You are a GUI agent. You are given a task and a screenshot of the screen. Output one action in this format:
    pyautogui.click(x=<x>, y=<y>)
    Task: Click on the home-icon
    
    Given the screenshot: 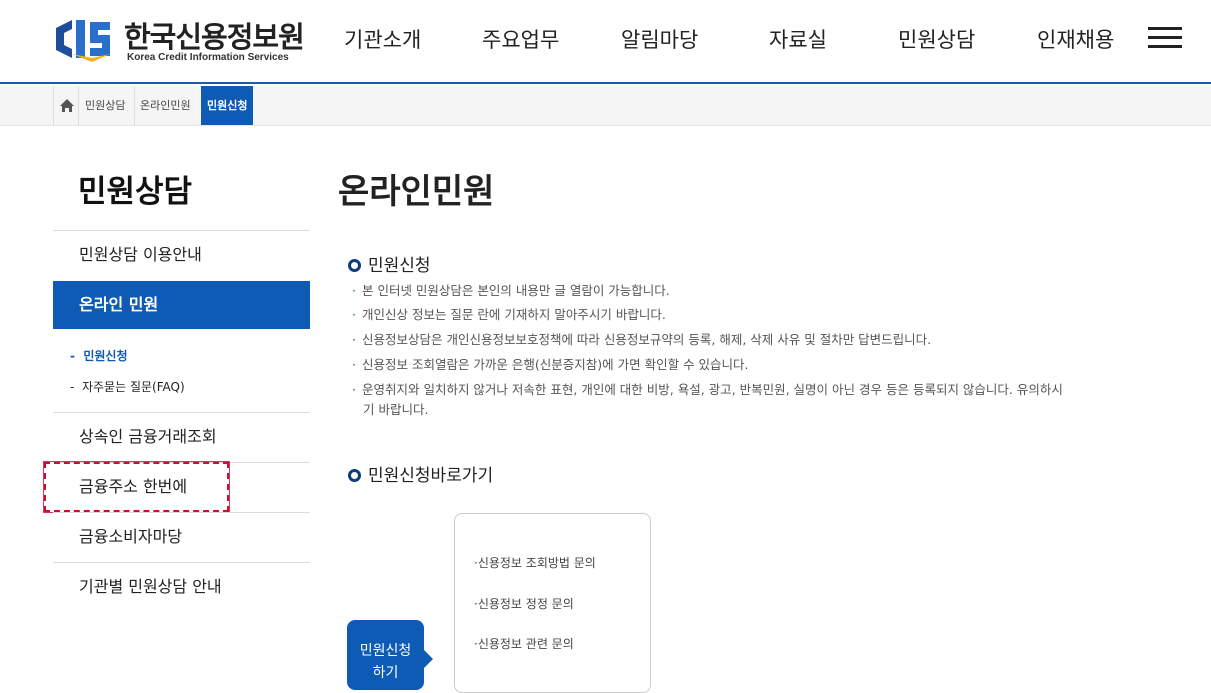 What is the action you would take?
    pyautogui.click(x=66, y=105)
    